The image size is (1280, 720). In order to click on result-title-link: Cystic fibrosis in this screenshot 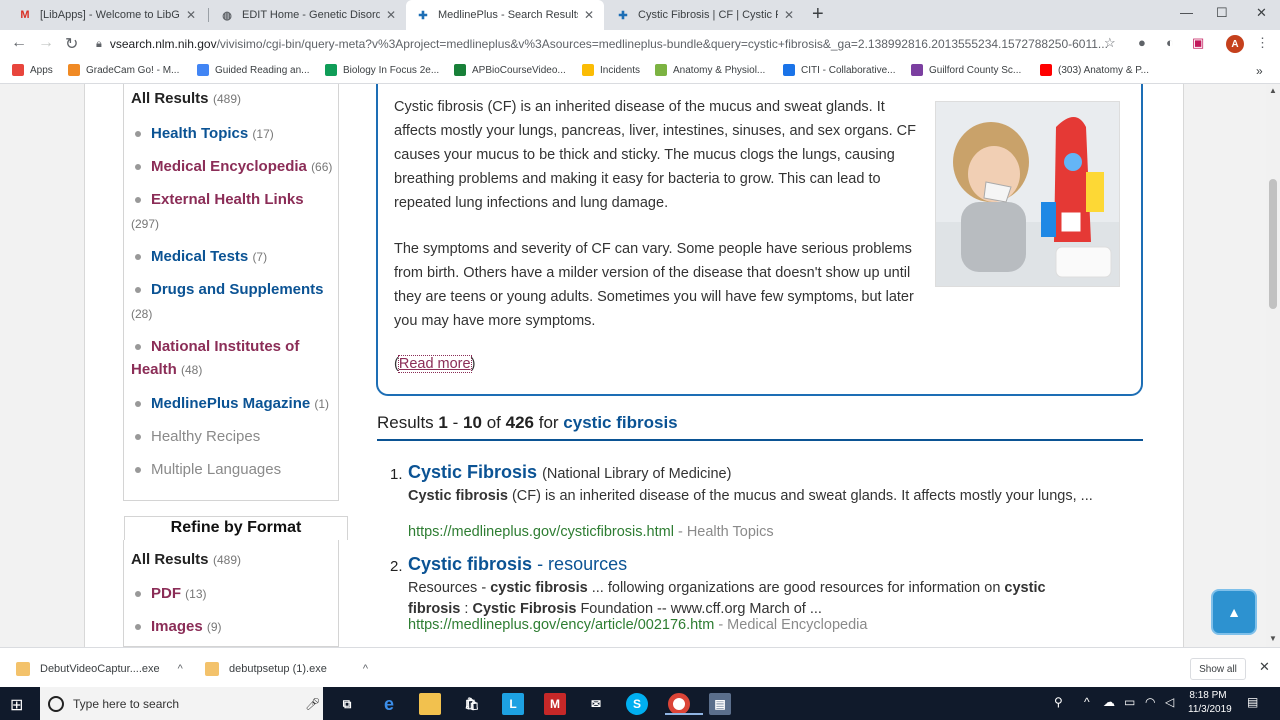, I will do `click(470, 564)`.